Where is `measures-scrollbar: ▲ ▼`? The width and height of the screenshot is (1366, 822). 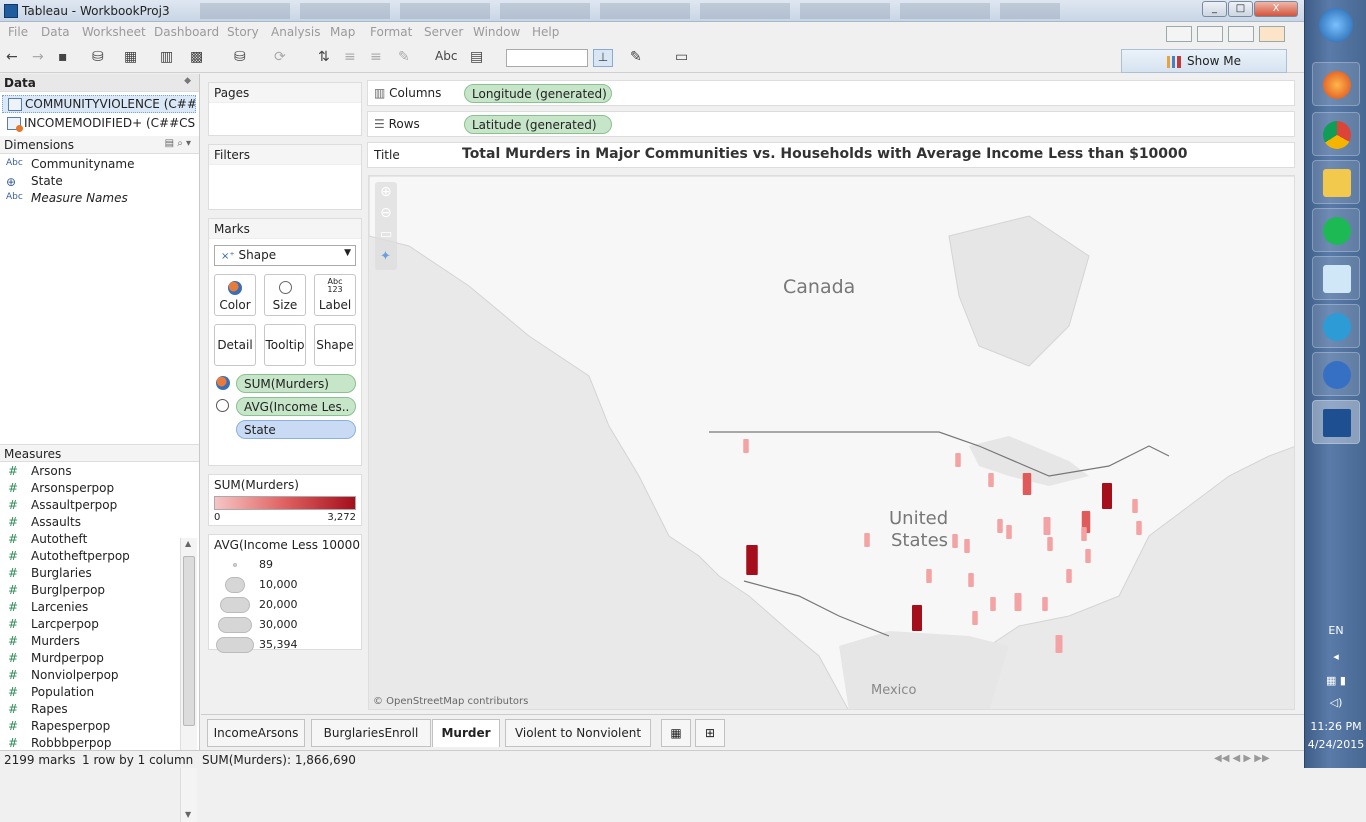
measures-scrollbar: ▲ ▼ is located at coordinates (188, 680).